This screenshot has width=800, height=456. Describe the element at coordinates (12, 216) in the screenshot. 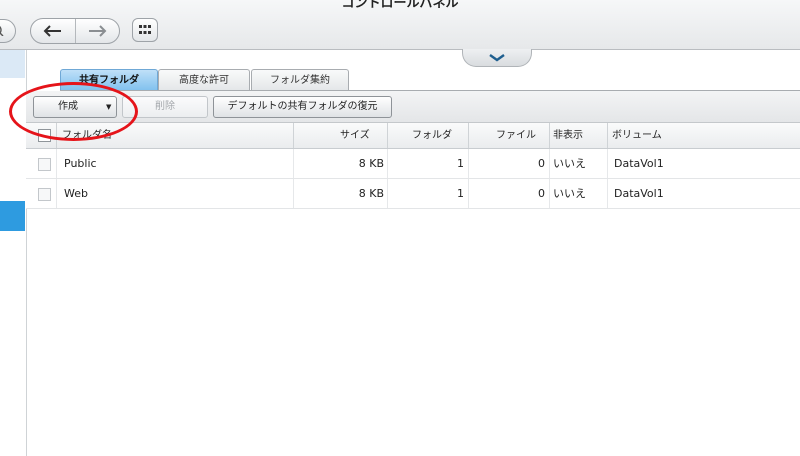

I see `sidebar-item-shared-folders` at that location.